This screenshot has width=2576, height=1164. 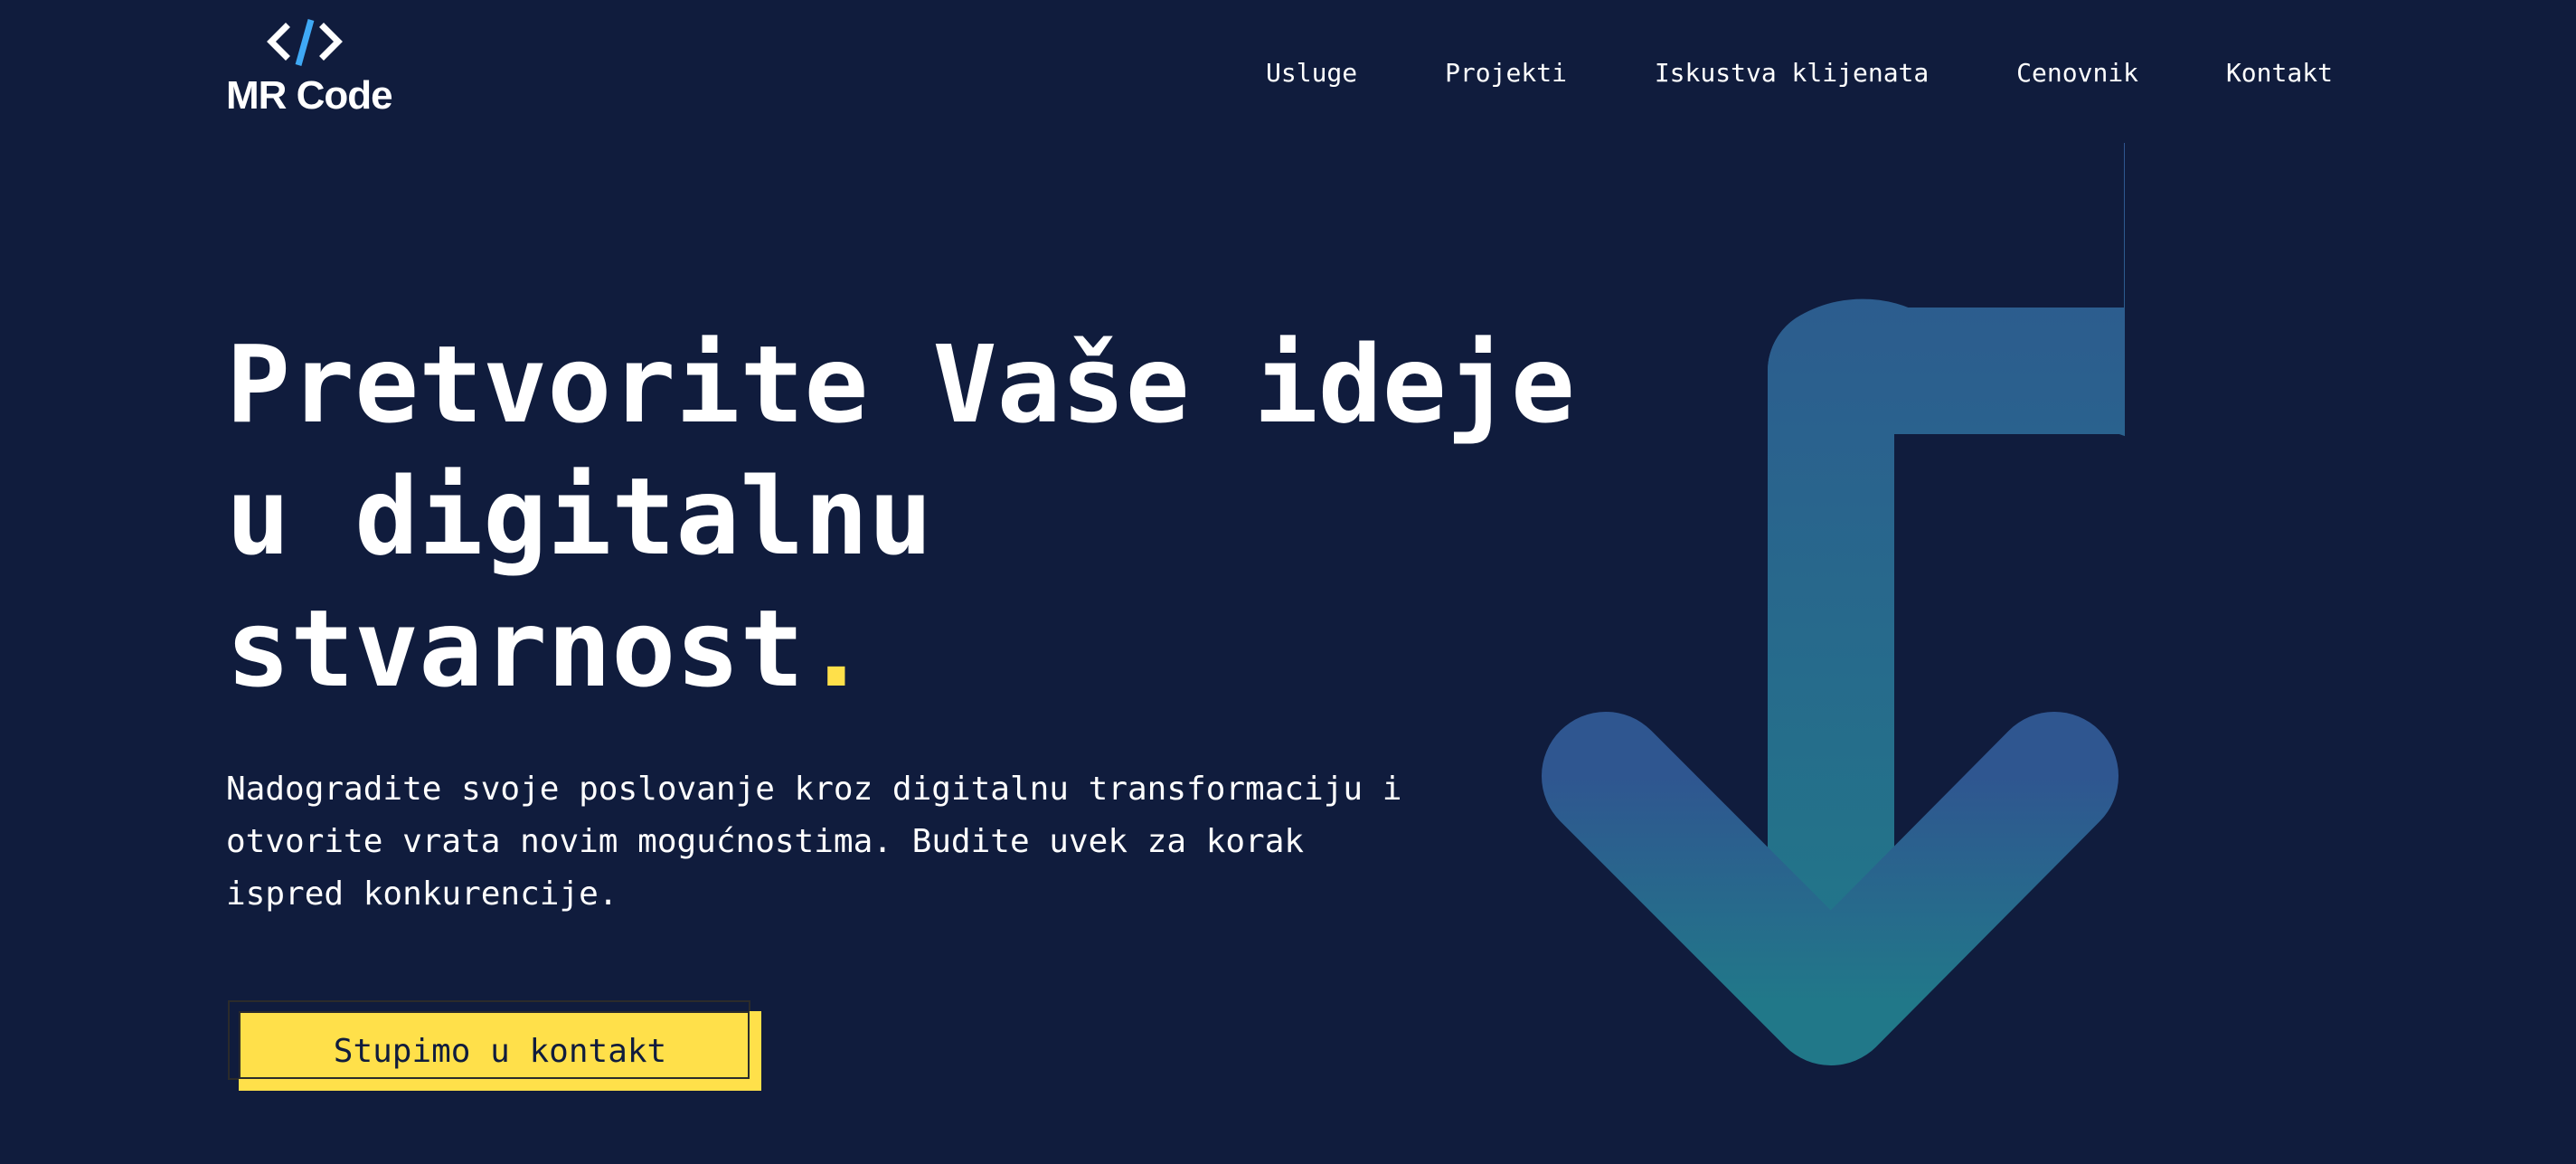 I want to click on cta-container: Stupimo u kontakt, so click(x=494, y=1045).